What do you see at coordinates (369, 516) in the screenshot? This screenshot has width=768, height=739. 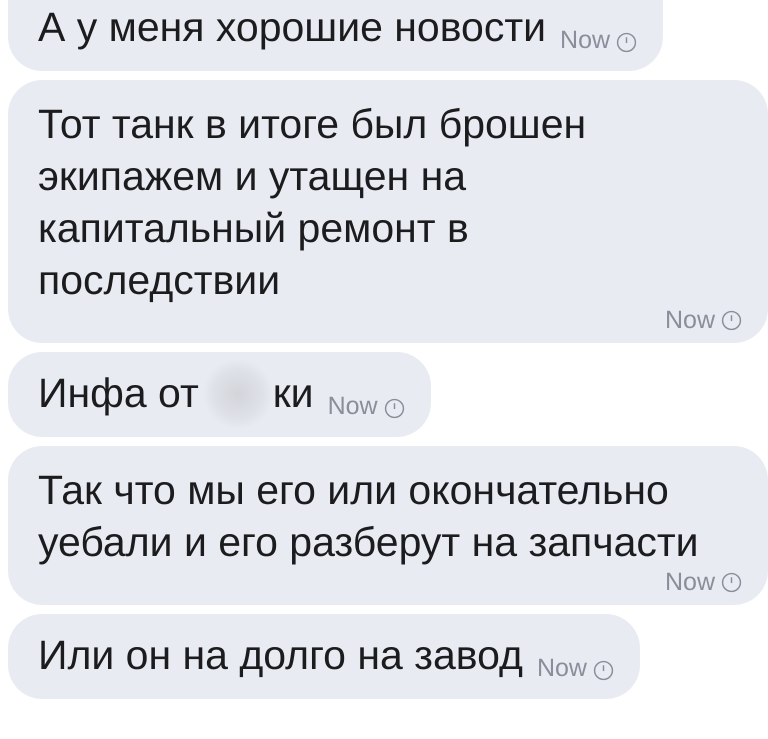 I see `message-text: Так что мы его или окончательно уебали и его разберут на запчасти` at bounding box center [369, 516].